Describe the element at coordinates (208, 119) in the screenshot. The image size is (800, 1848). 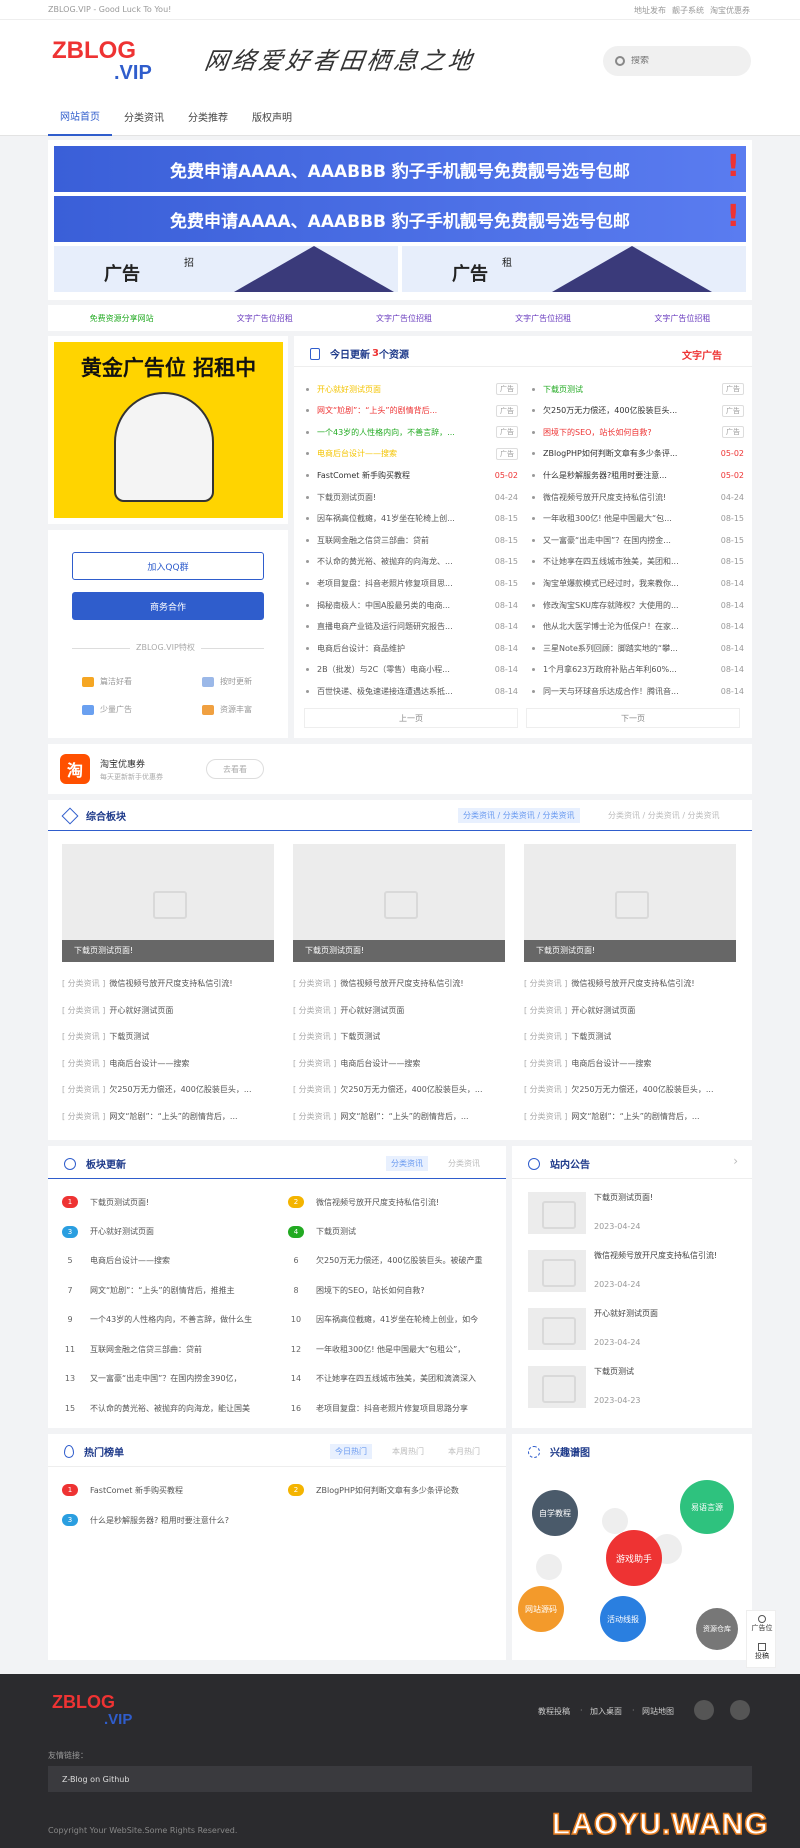
I see `nav-recommend: 分类推荐` at that location.